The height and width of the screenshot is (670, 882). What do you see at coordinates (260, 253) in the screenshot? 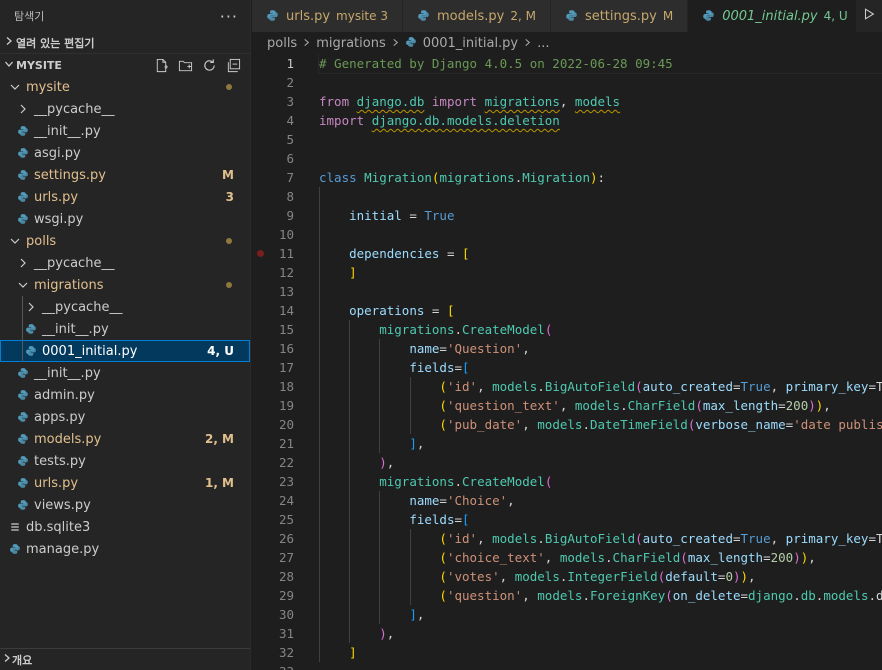
I see `breakpoint-hint-icon` at bounding box center [260, 253].